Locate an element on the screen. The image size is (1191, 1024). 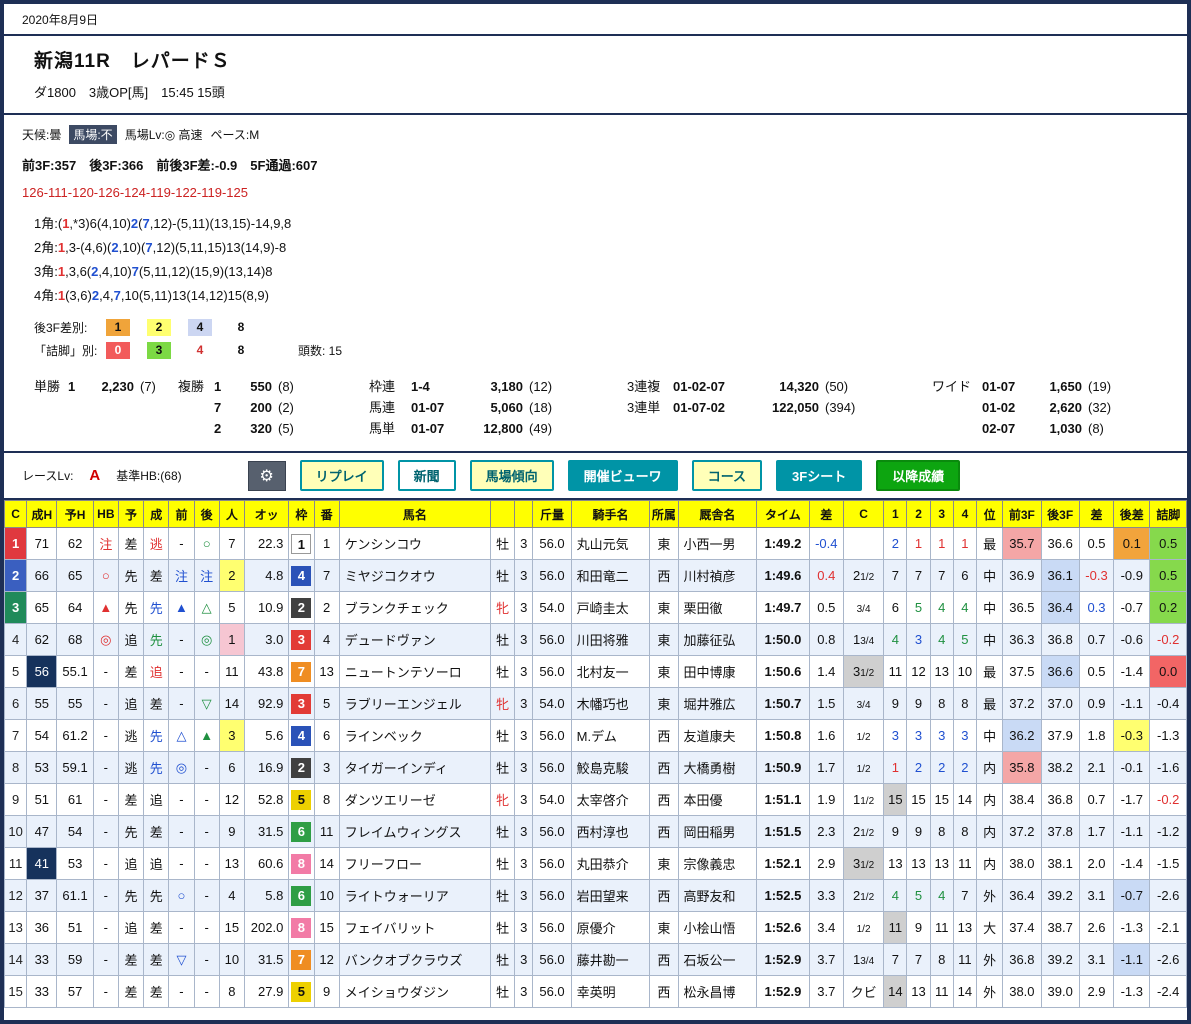
col-header-6: 前 is located at coordinates (181, 514).